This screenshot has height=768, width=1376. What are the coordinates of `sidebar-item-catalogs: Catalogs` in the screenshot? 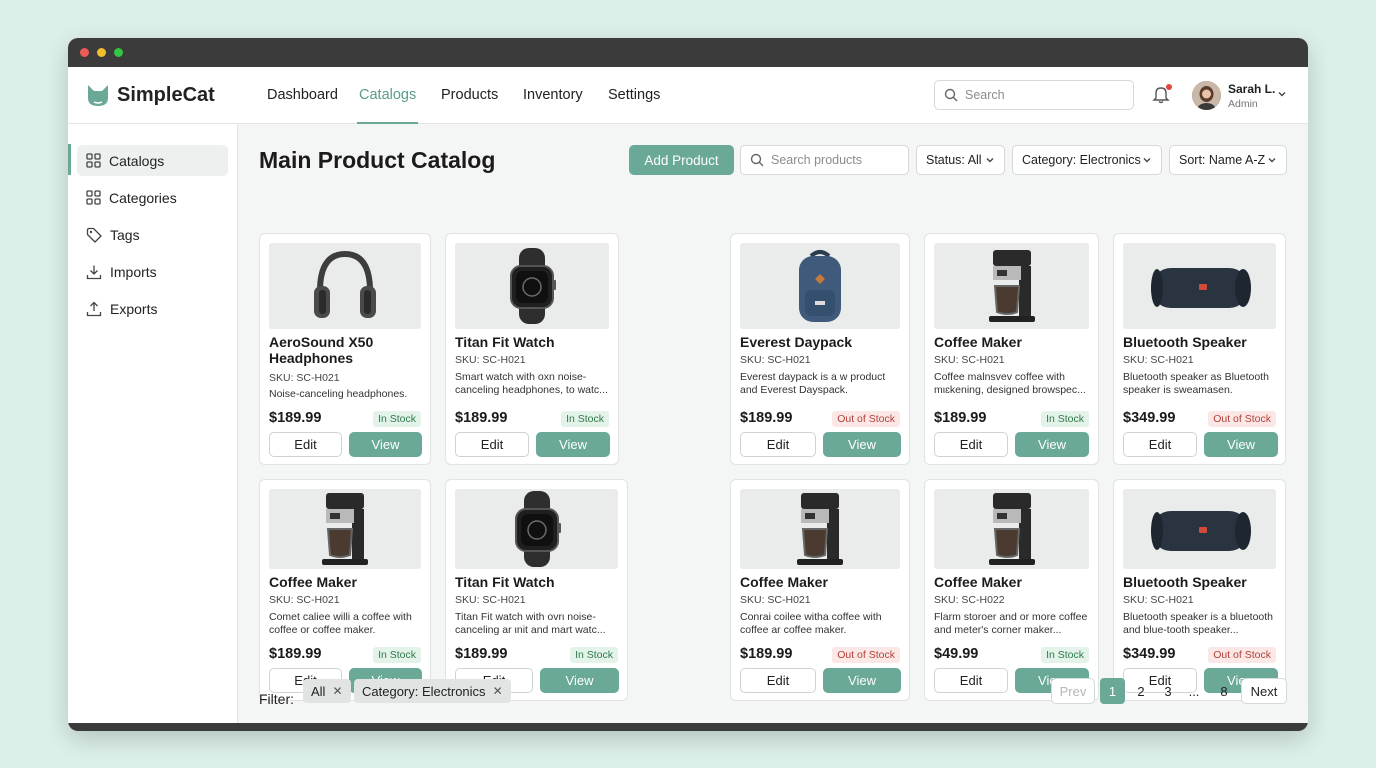 It's located at (152, 160).